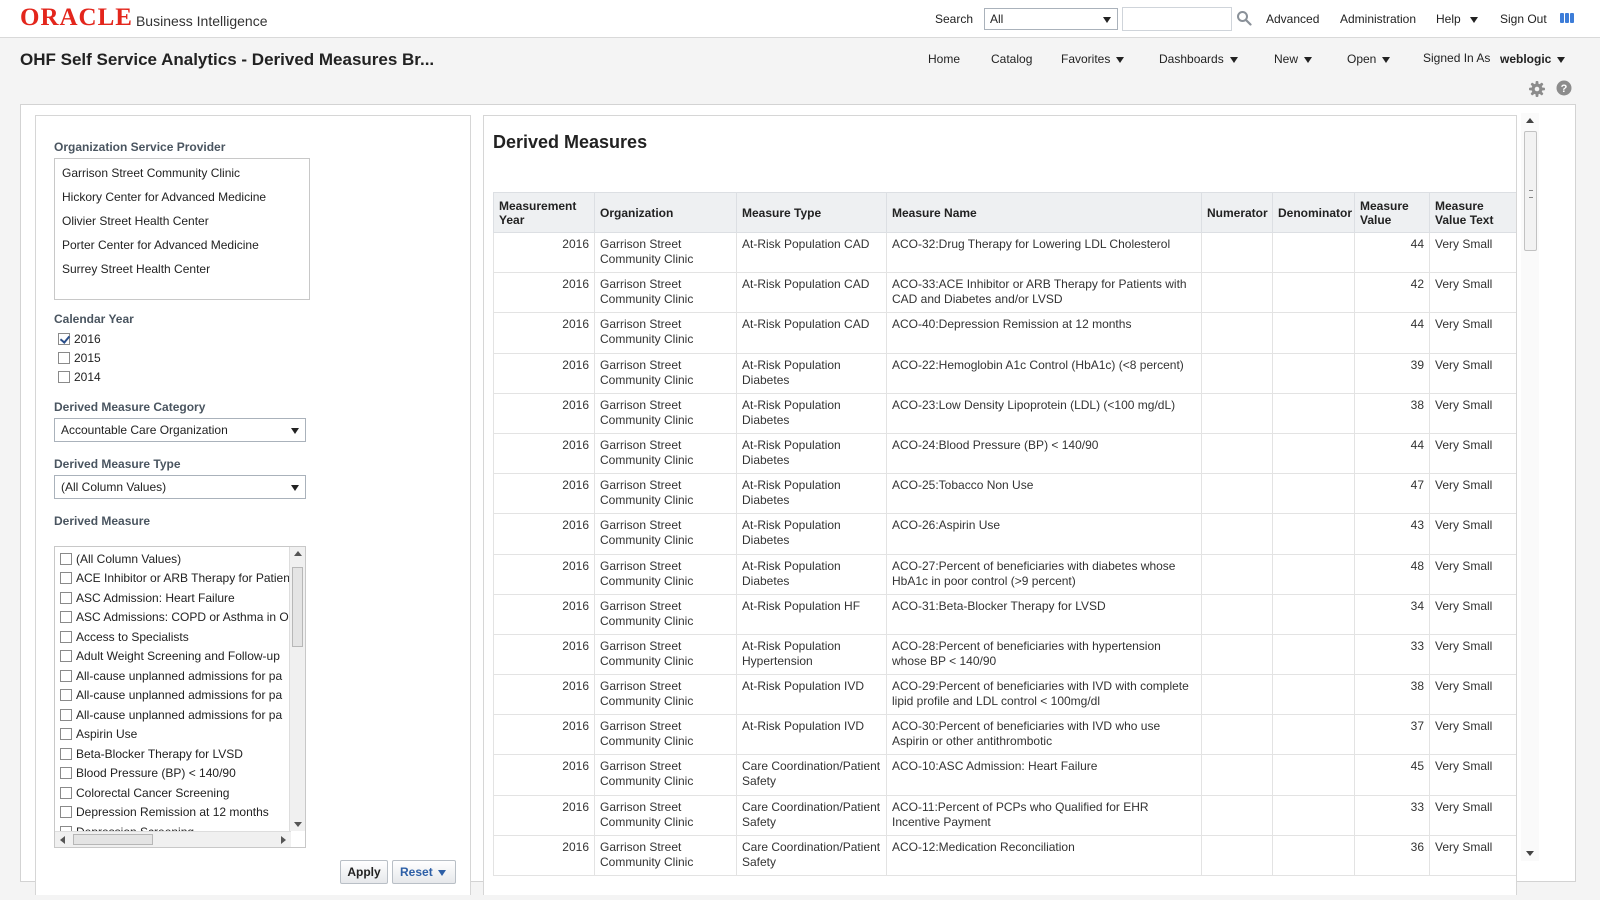 This screenshot has height=900, width=1600. Describe the element at coordinates (144, 17) in the screenshot. I see `oracle-logo: ORACLE Business Intelligence` at that location.